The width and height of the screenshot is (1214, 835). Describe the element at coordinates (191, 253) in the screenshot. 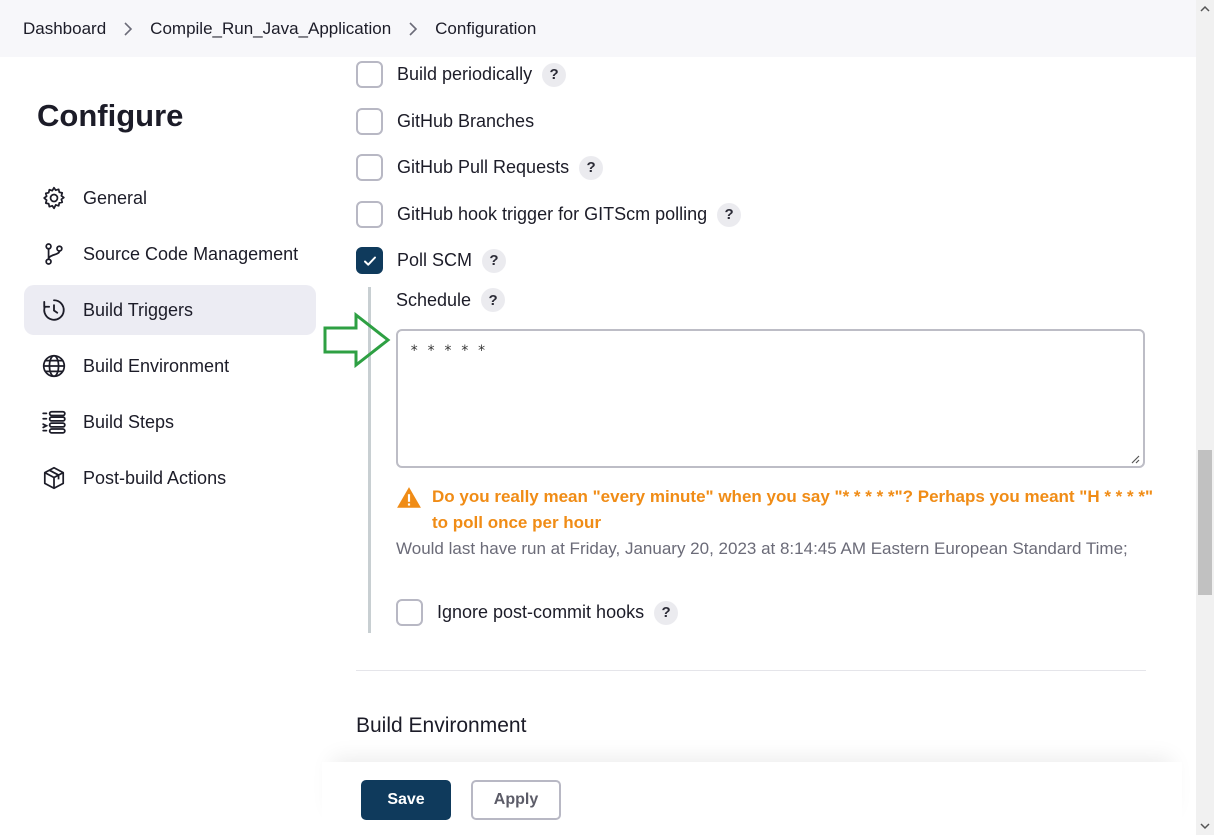

I see `sidebar-item-label: Source Code Management` at that location.